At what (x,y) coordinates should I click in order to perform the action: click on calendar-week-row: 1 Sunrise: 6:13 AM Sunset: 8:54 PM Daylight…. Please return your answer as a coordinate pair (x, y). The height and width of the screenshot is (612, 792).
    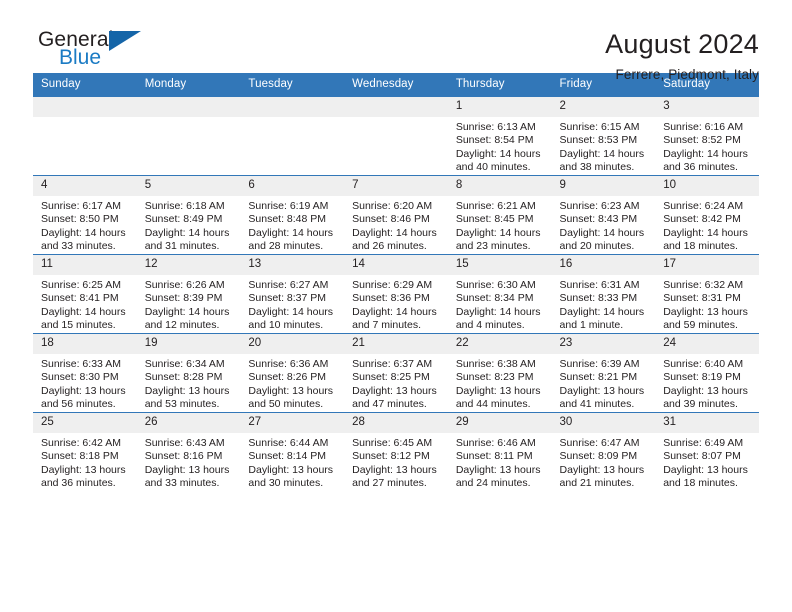
    Looking at the image, I should click on (396, 136).